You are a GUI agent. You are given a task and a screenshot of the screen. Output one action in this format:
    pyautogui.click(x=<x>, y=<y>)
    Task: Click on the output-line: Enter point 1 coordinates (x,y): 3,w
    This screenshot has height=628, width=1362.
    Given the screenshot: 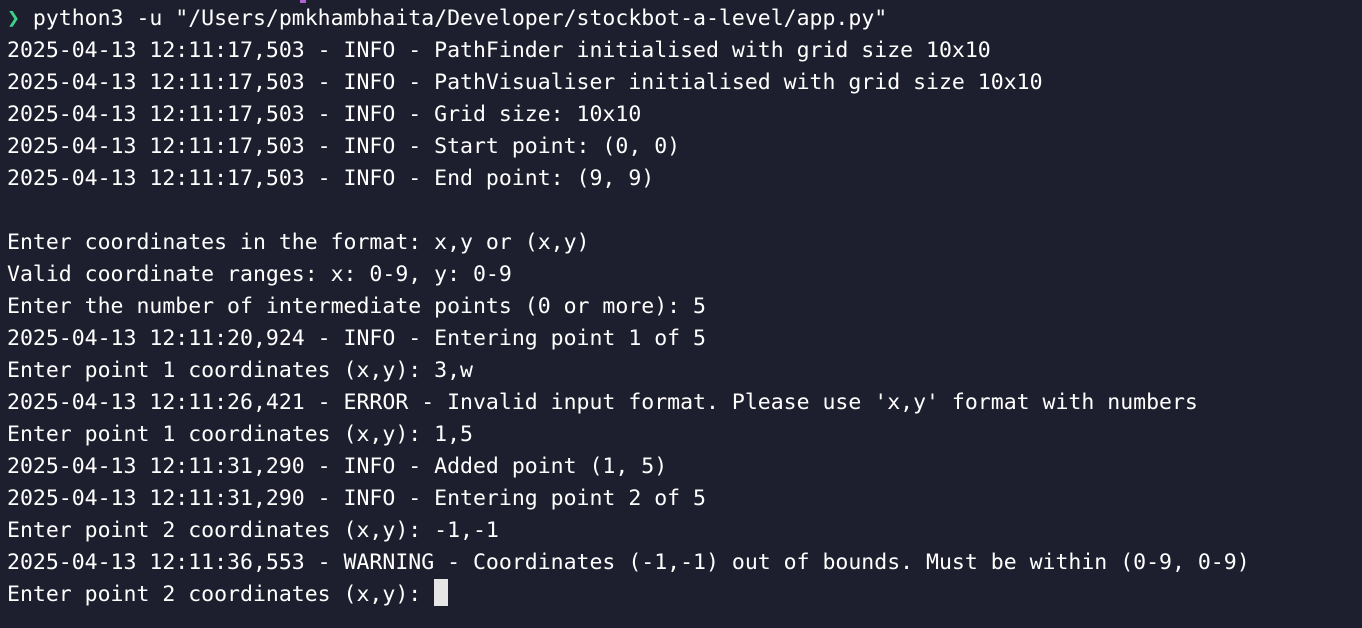 What is the action you would take?
    pyautogui.click(x=240, y=370)
    